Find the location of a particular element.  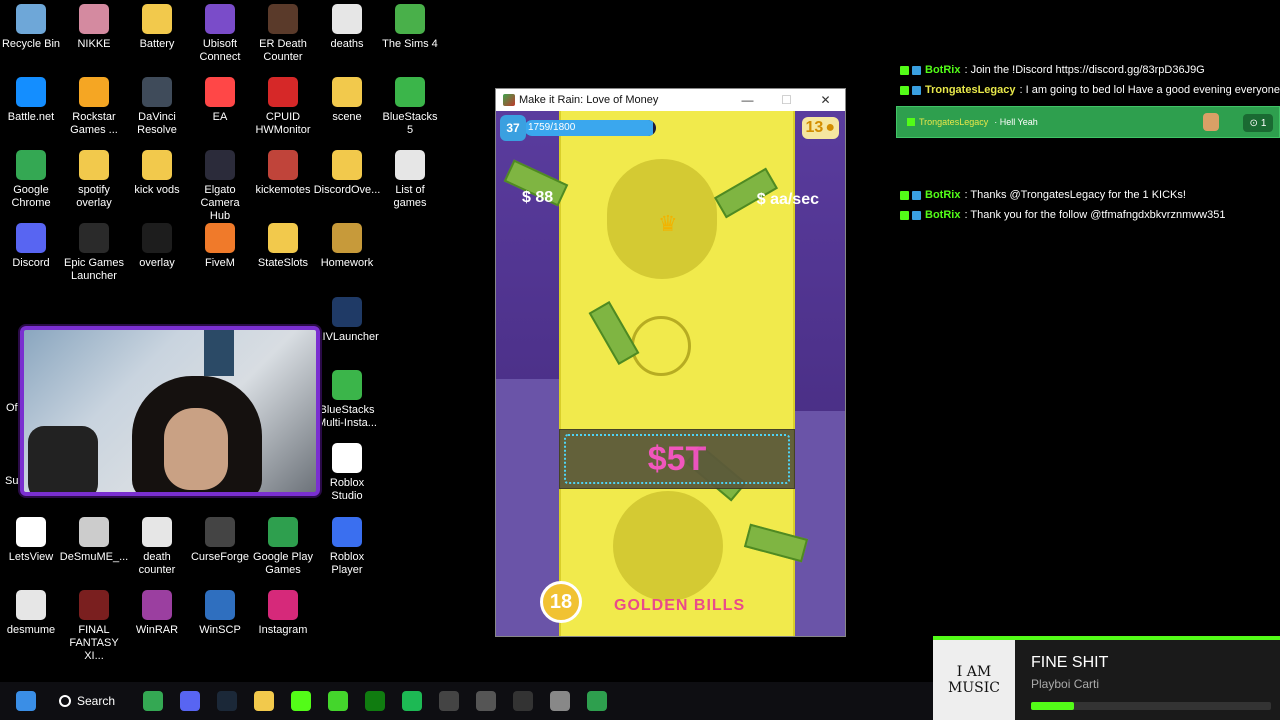

desktop-icon-label: kick vods is located at coordinates (157, 190).